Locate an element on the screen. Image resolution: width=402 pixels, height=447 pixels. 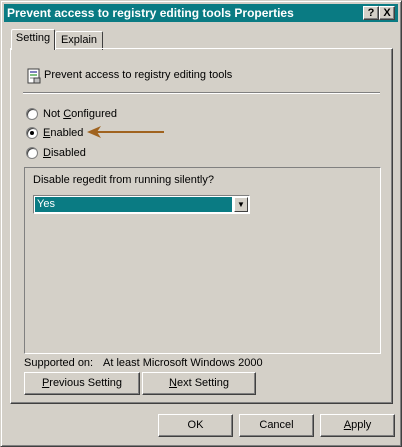
cancel-button: Cancel is located at coordinates (276, 425).